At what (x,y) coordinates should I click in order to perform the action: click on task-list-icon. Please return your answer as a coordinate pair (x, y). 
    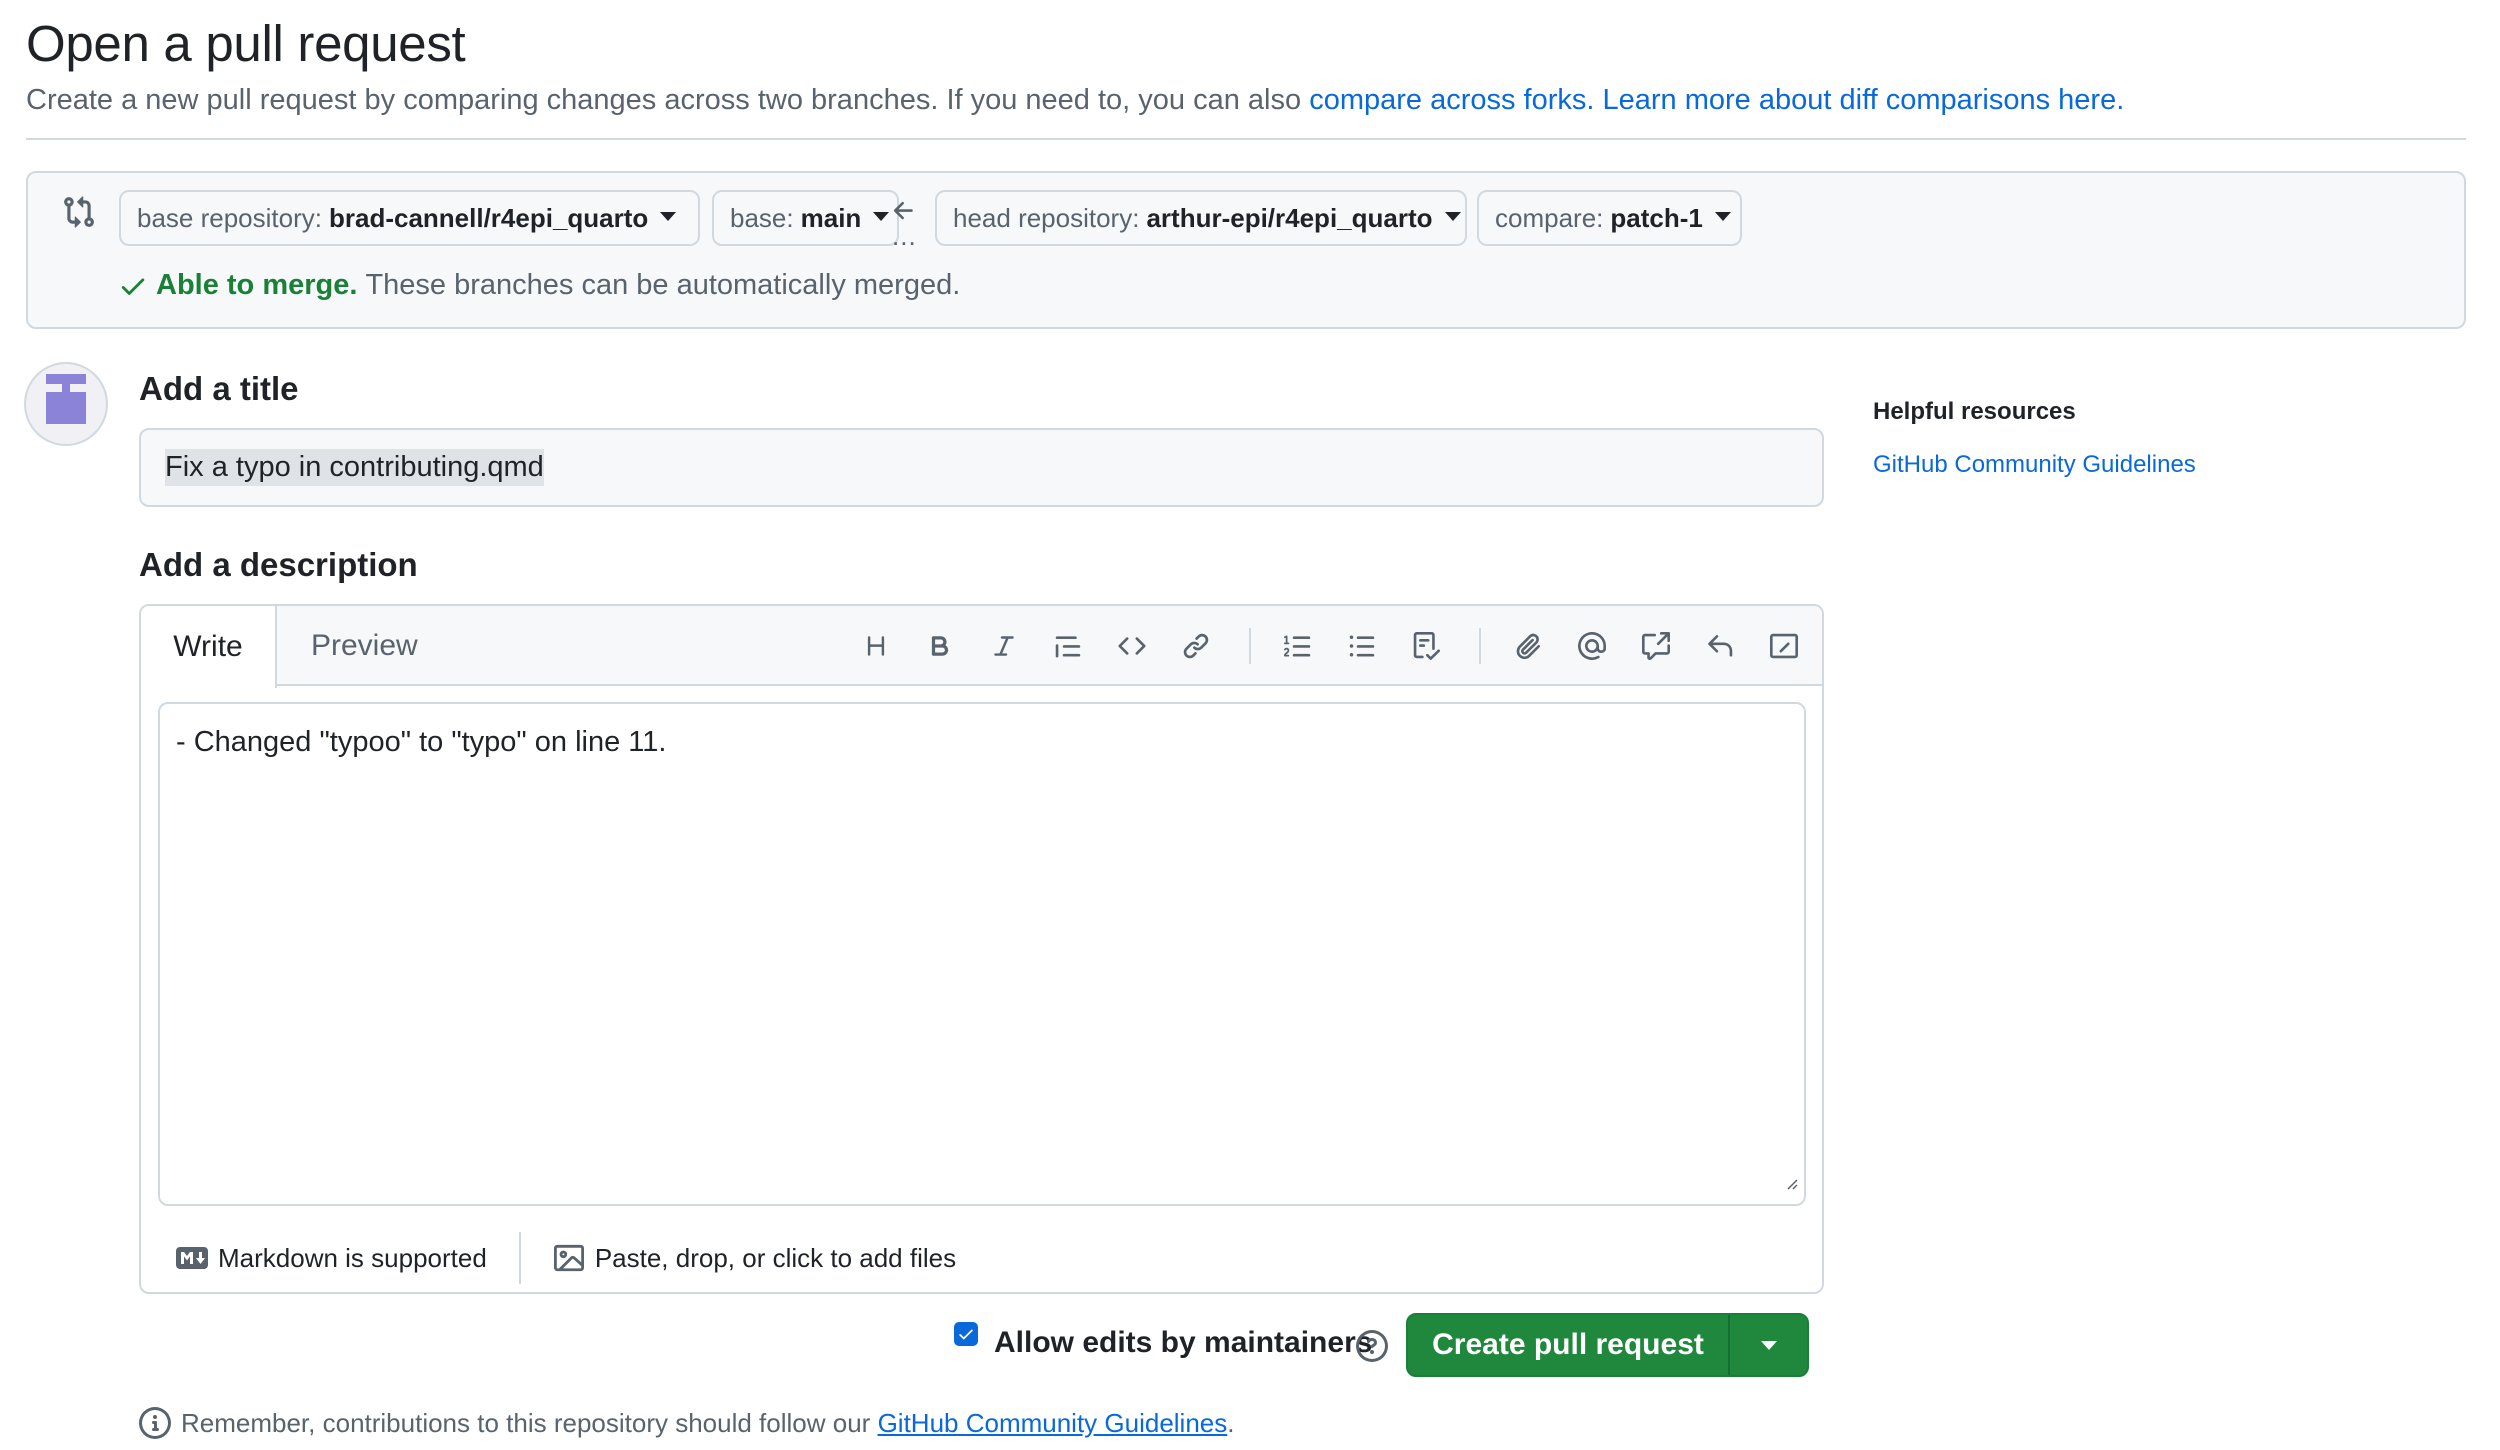
    Looking at the image, I should click on (1426, 646).